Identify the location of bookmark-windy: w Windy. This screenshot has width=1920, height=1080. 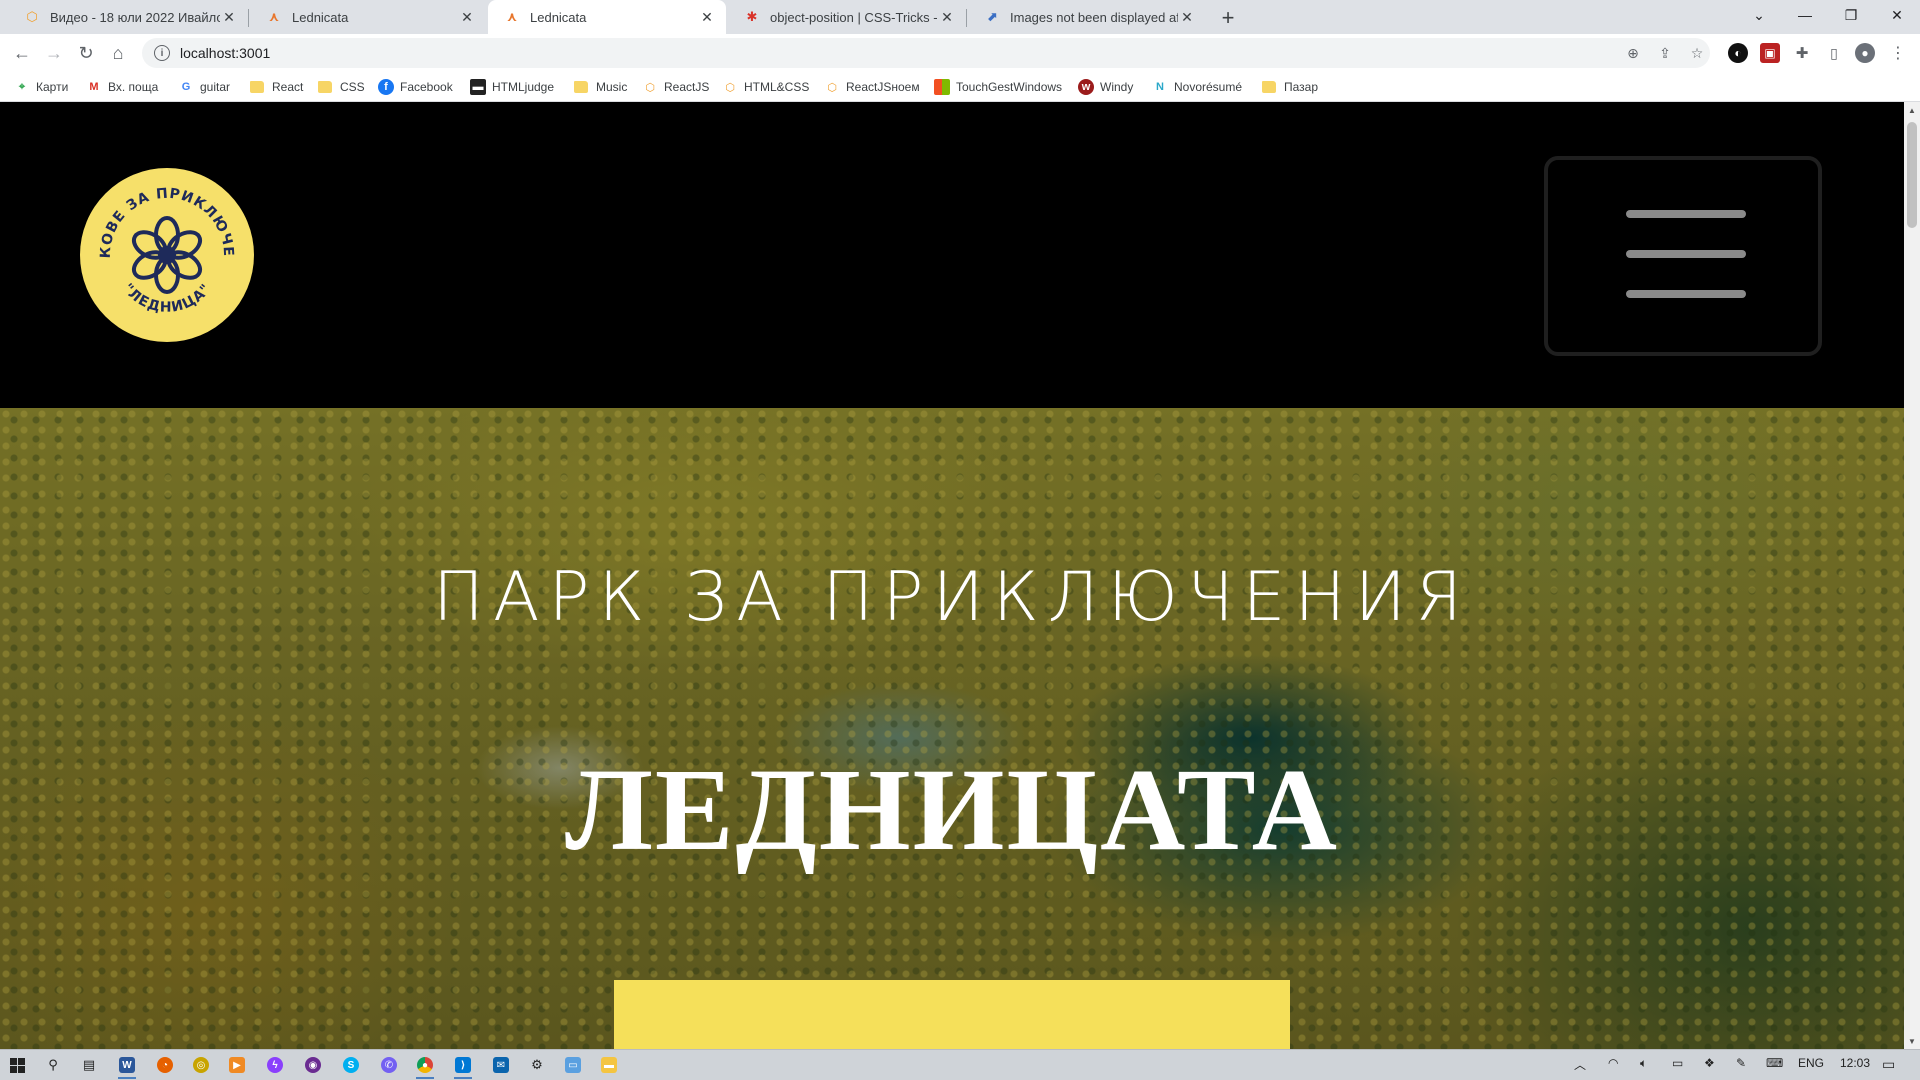
(1105, 87).